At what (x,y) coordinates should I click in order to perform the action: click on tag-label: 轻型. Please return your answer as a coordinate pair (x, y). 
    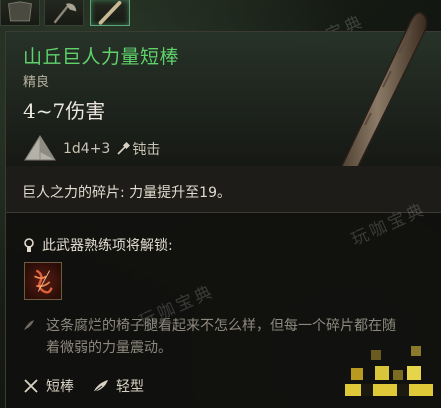
    Looking at the image, I should click on (130, 387).